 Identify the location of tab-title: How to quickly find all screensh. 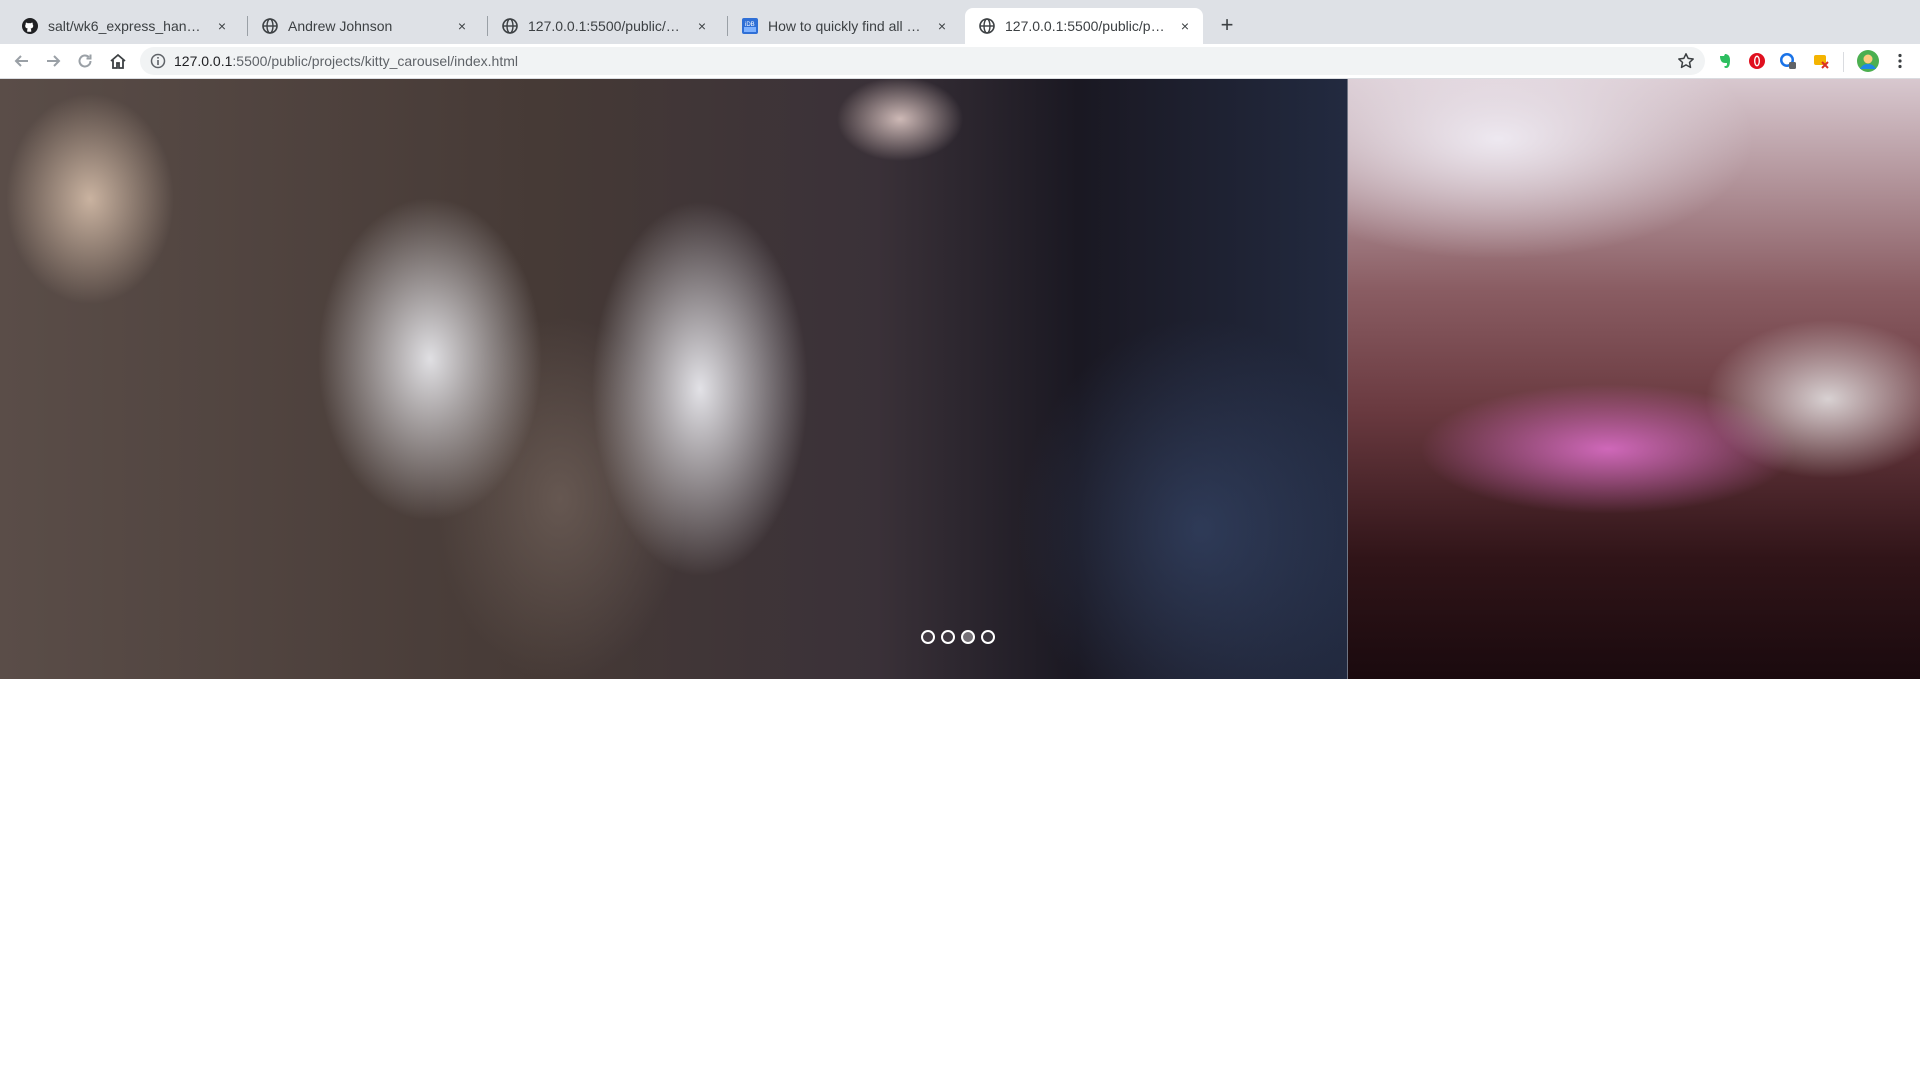
(847, 26).